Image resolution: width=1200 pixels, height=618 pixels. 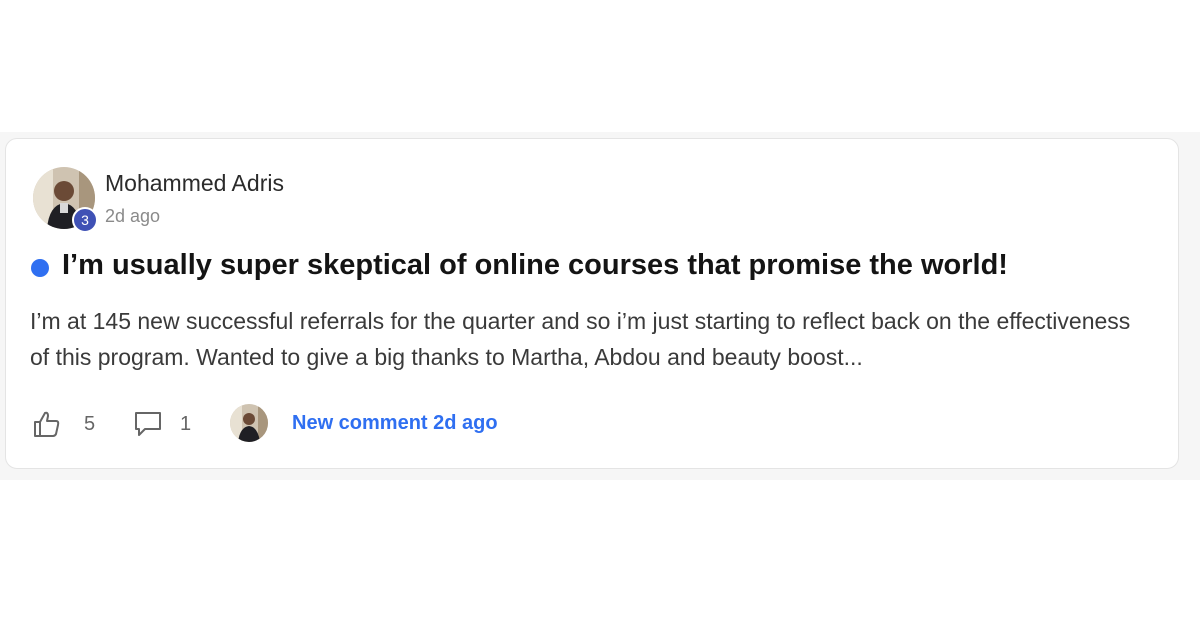 I want to click on latest-comment-link: New comment 2d ago, so click(x=395, y=423).